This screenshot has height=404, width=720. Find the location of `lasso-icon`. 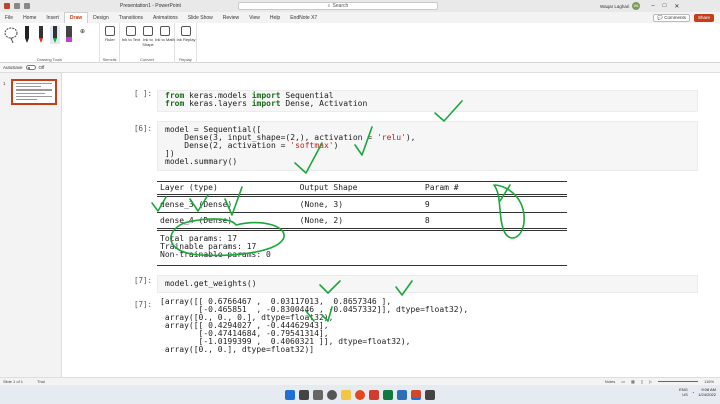

lasso-icon is located at coordinates (11, 35).